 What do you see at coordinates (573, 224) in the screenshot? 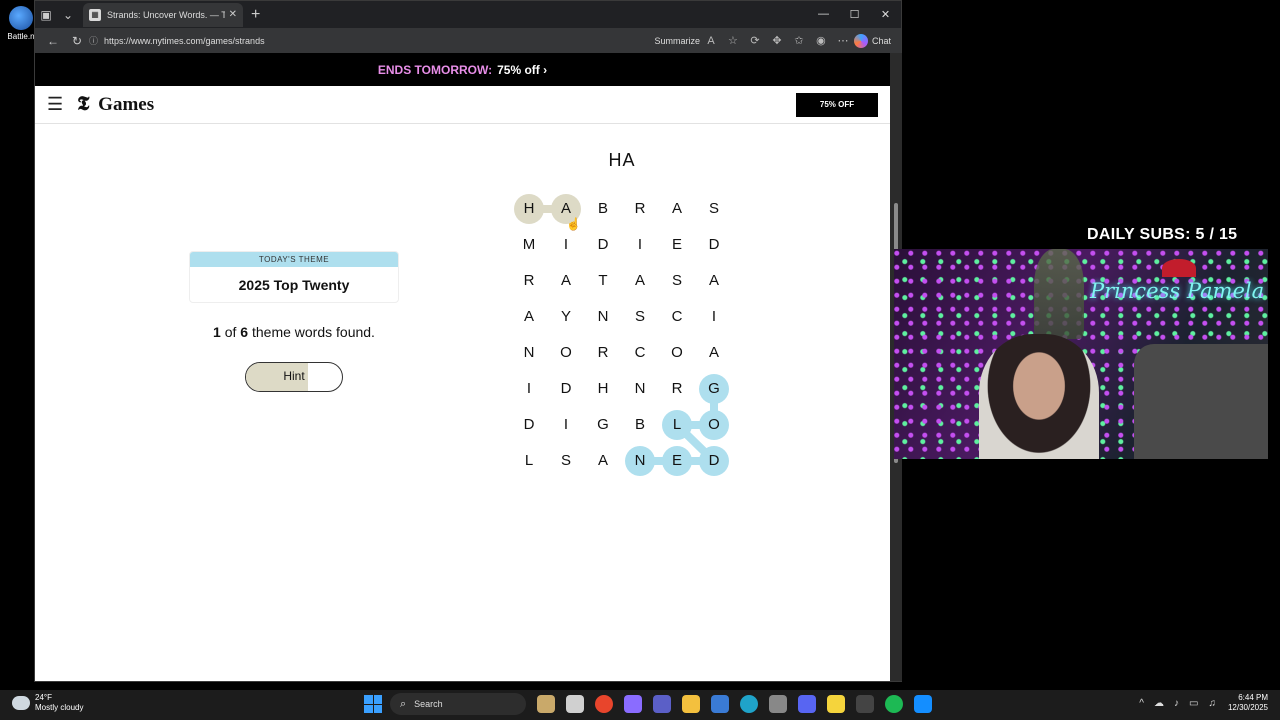
I see `mouse-cursor-icon: ☝` at bounding box center [573, 224].